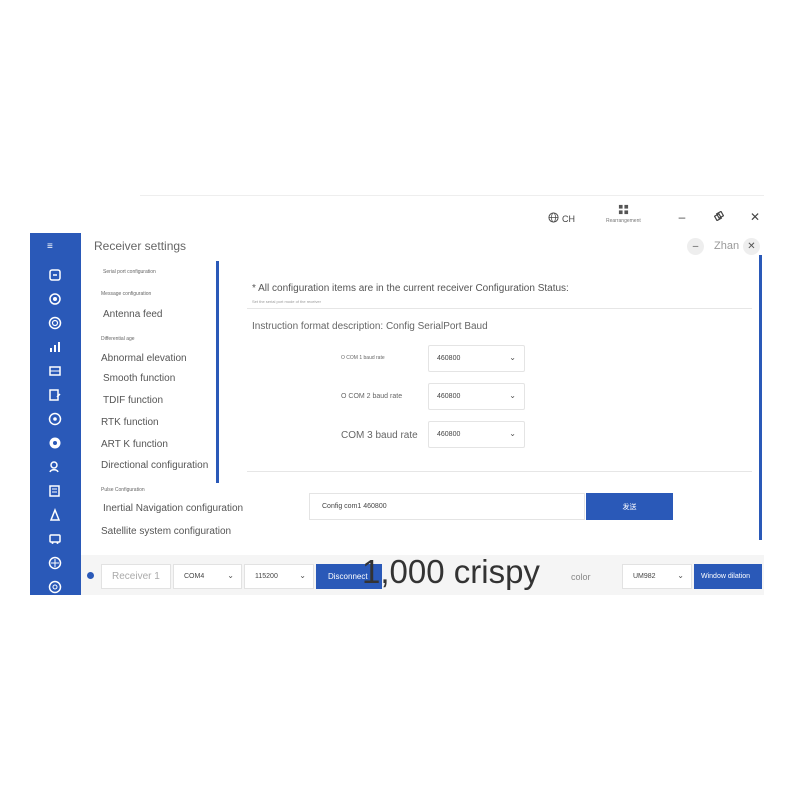  What do you see at coordinates (55, 467) in the screenshot?
I see `user-location-icon` at bounding box center [55, 467].